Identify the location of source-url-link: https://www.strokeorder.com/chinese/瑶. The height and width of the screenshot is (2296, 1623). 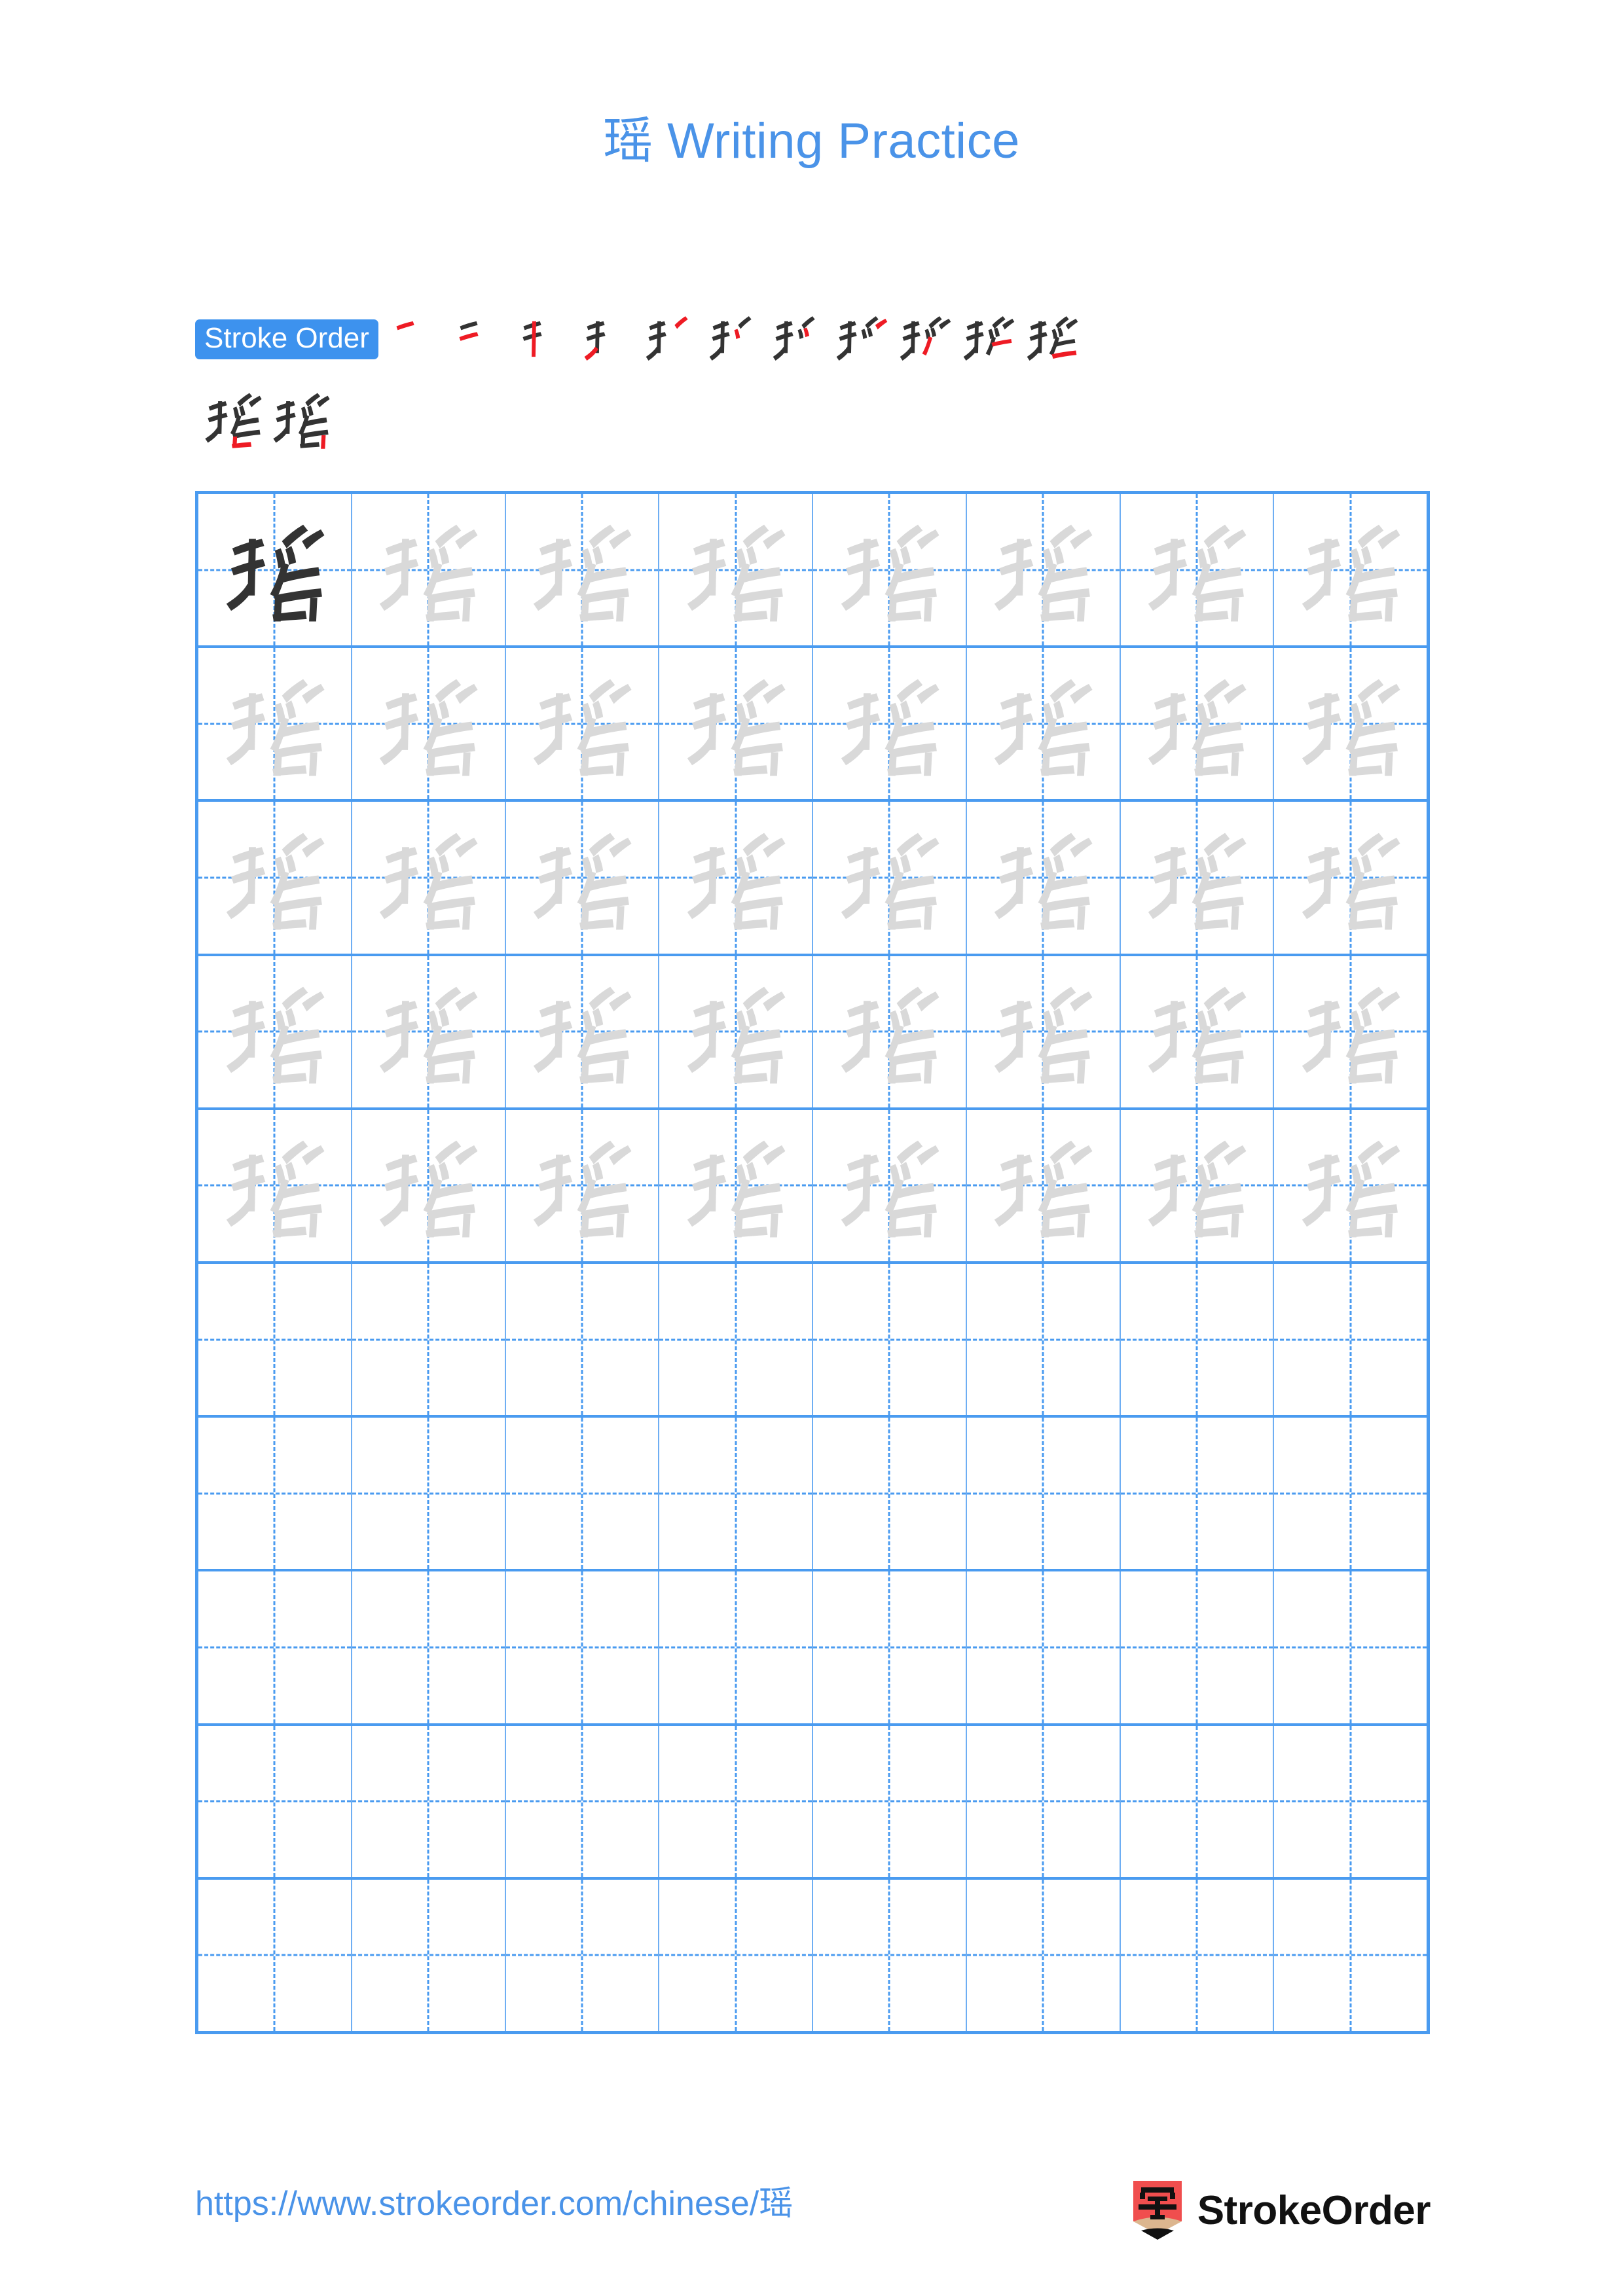
(494, 2203).